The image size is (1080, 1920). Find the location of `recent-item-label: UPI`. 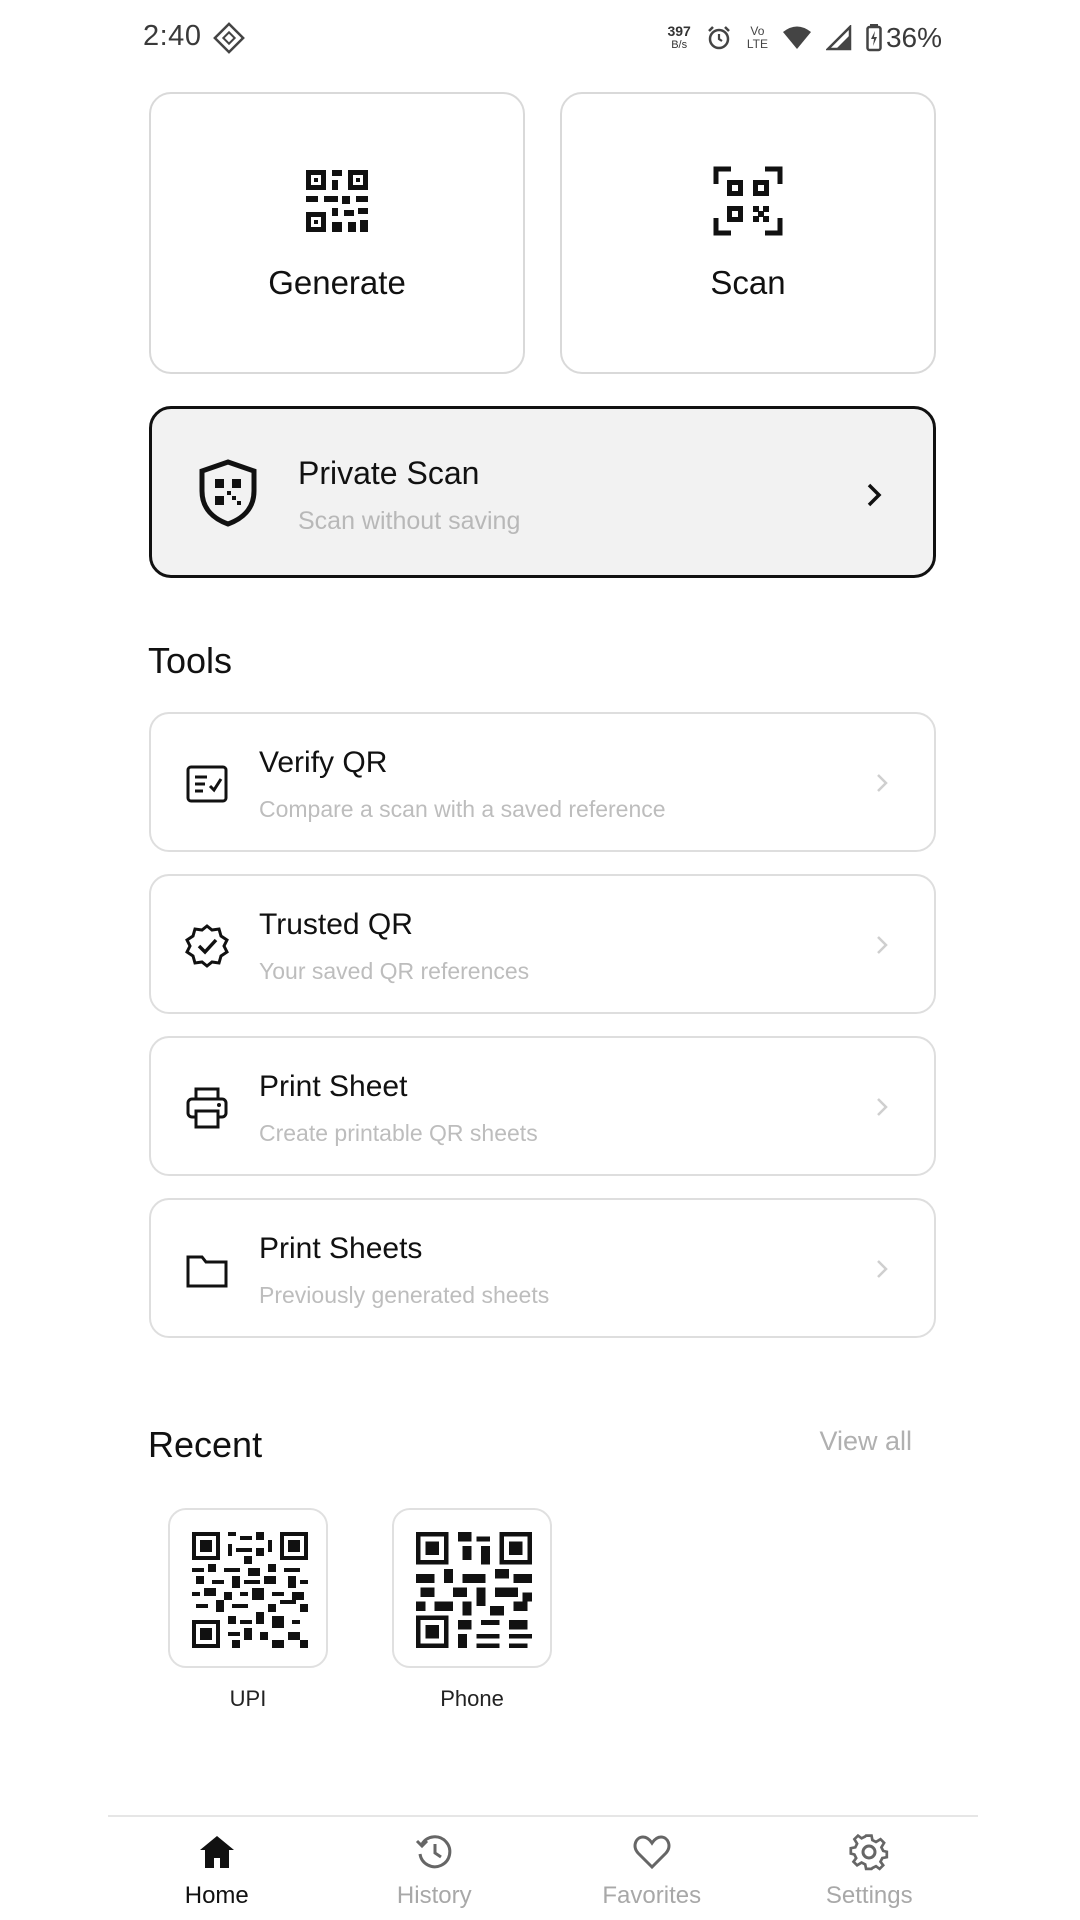

recent-item-label: UPI is located at coordinates (248, 1698).